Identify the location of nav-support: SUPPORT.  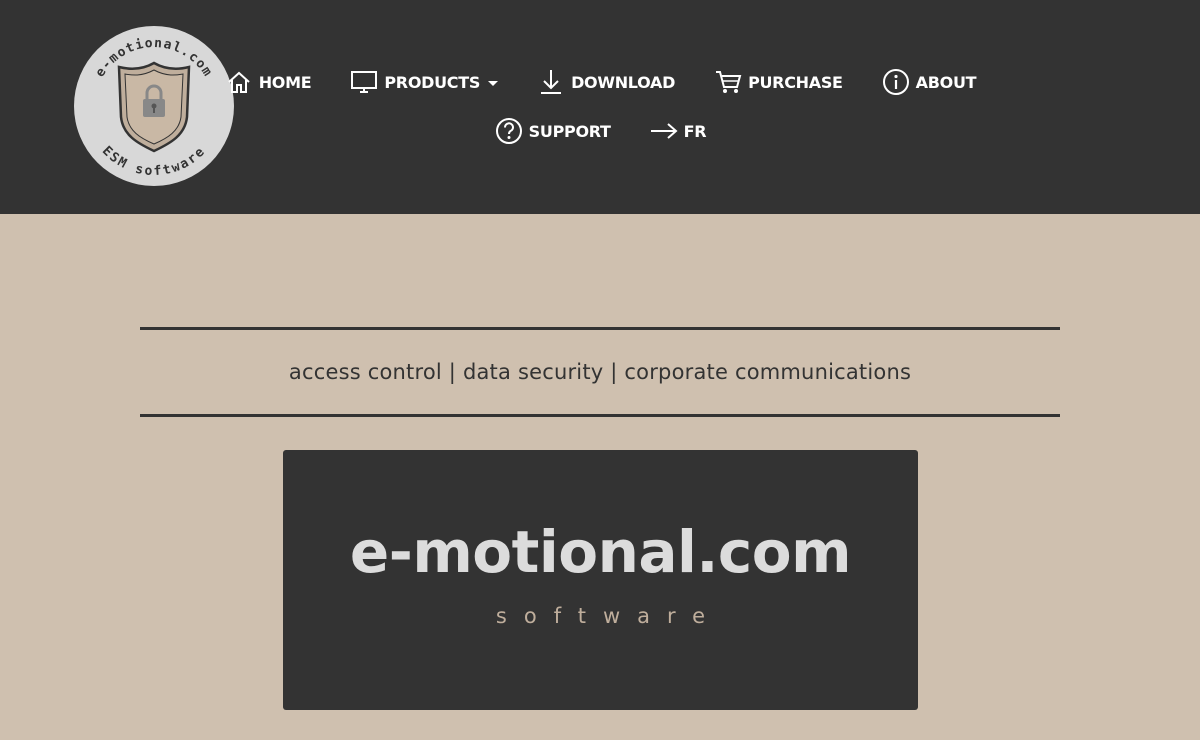
(552, 131).